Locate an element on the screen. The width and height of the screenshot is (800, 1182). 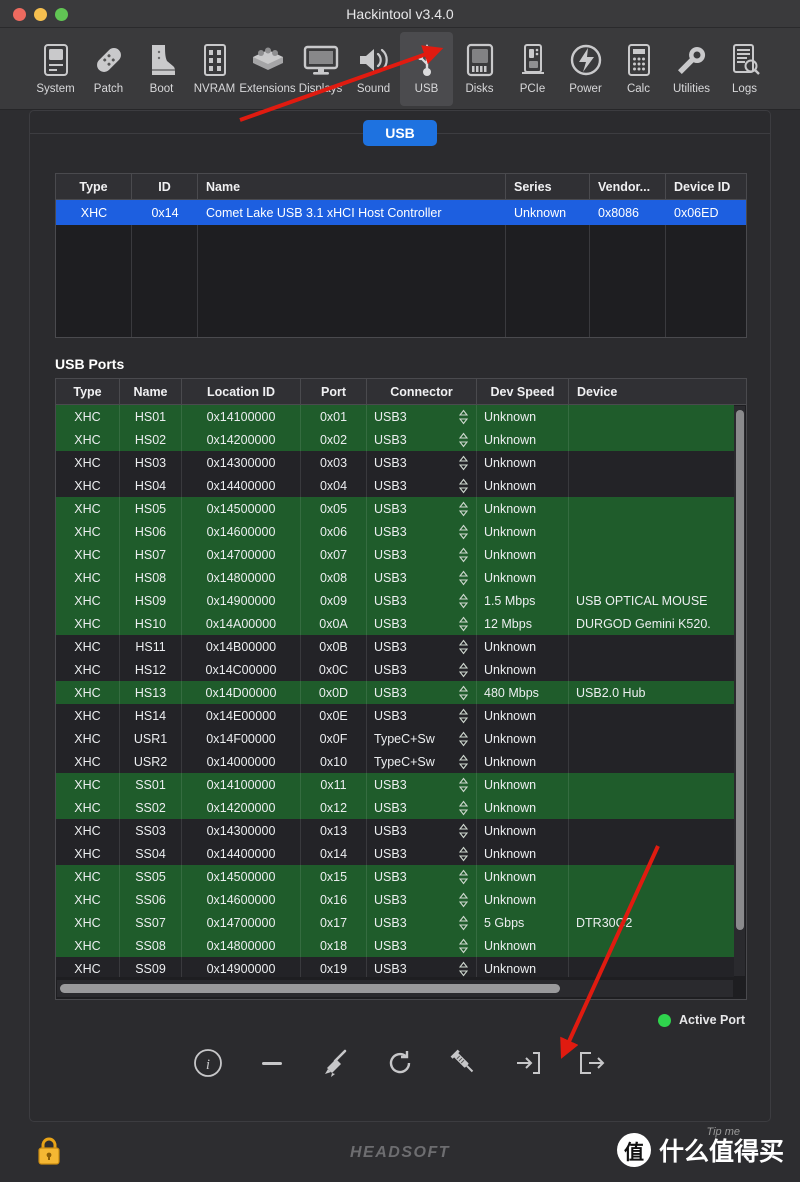
ports-hscroll-thumb is located at coordinates (310, 988).